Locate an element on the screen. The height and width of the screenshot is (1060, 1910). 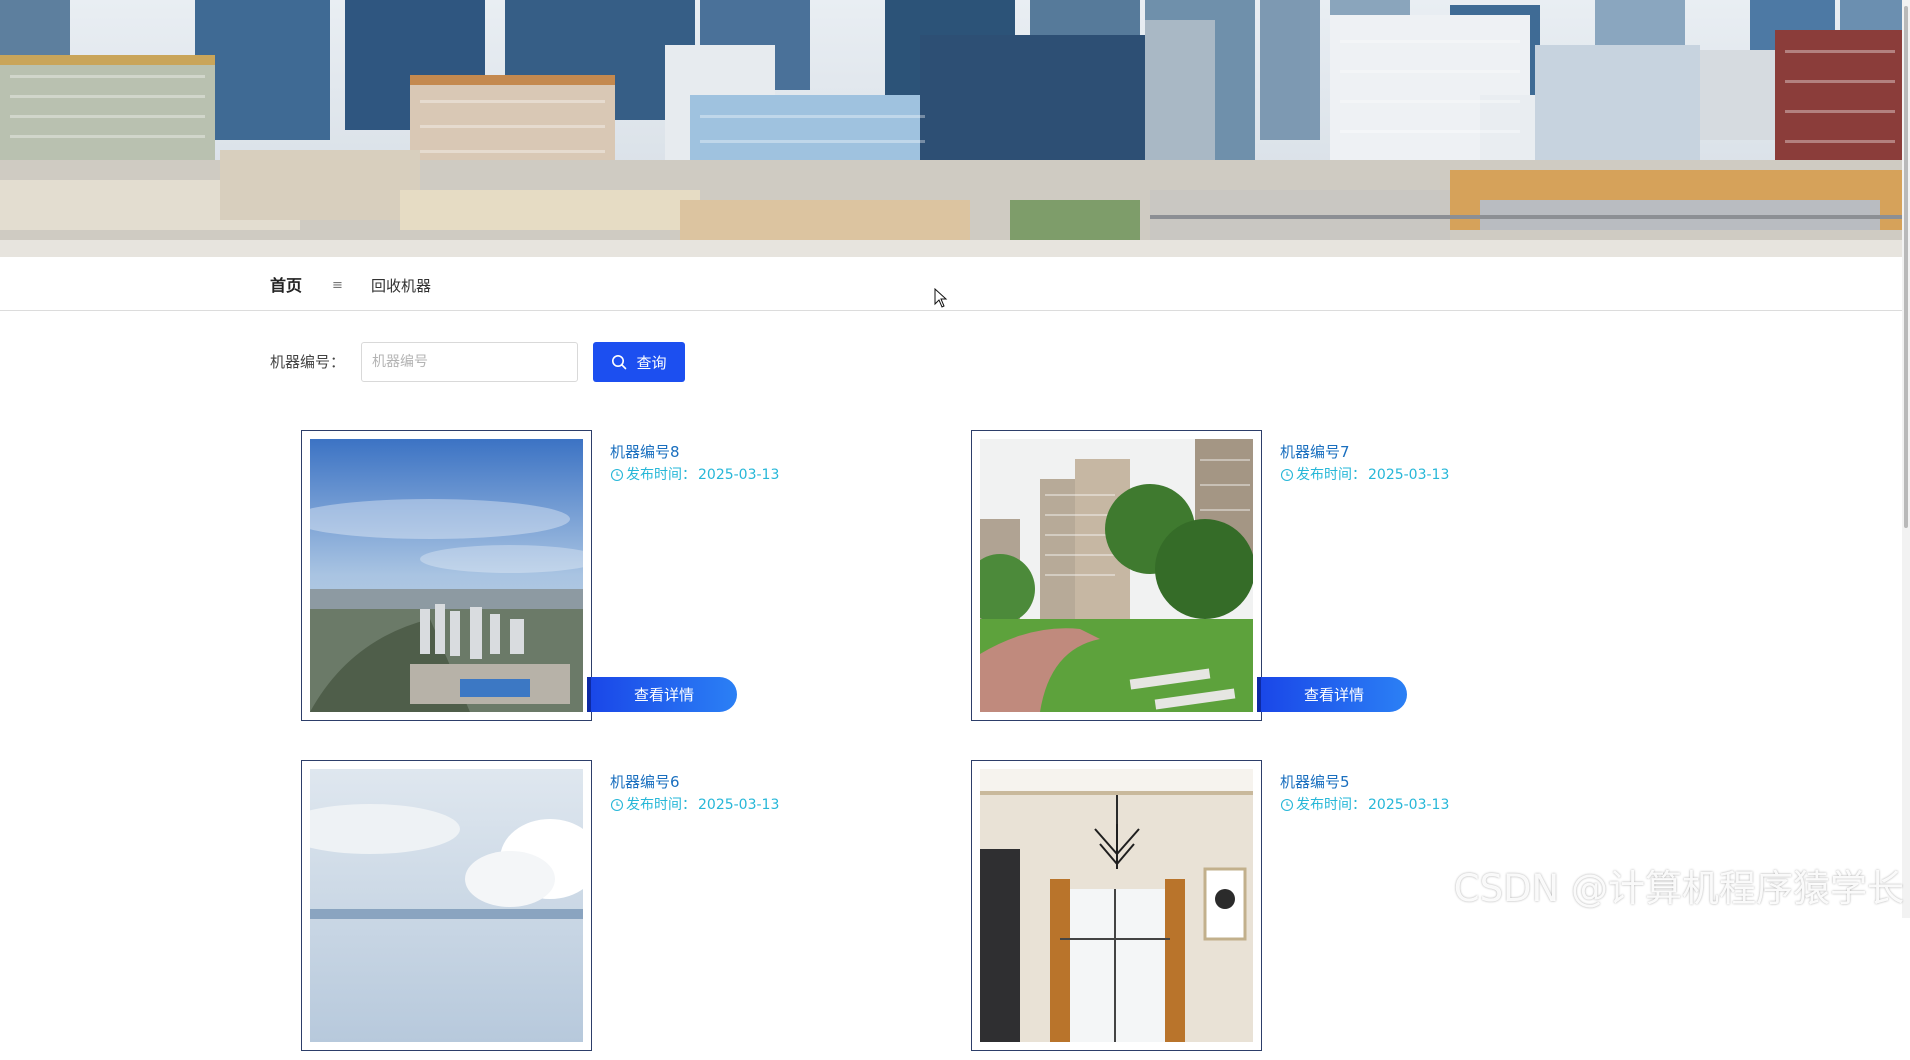
interior-room-photo is located at coordinates (1116, 905).